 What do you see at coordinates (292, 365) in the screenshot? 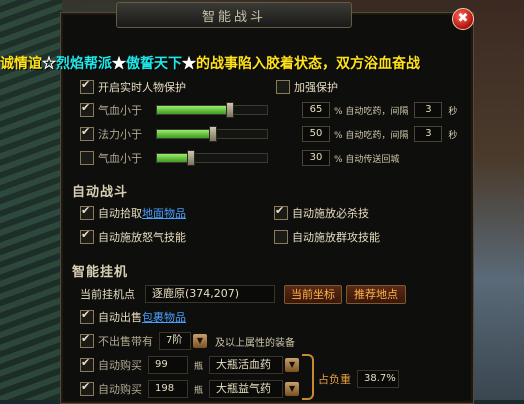
I see `auto-buy-hp-dropdown-icon: ▼` at bounding box center [292, 365].